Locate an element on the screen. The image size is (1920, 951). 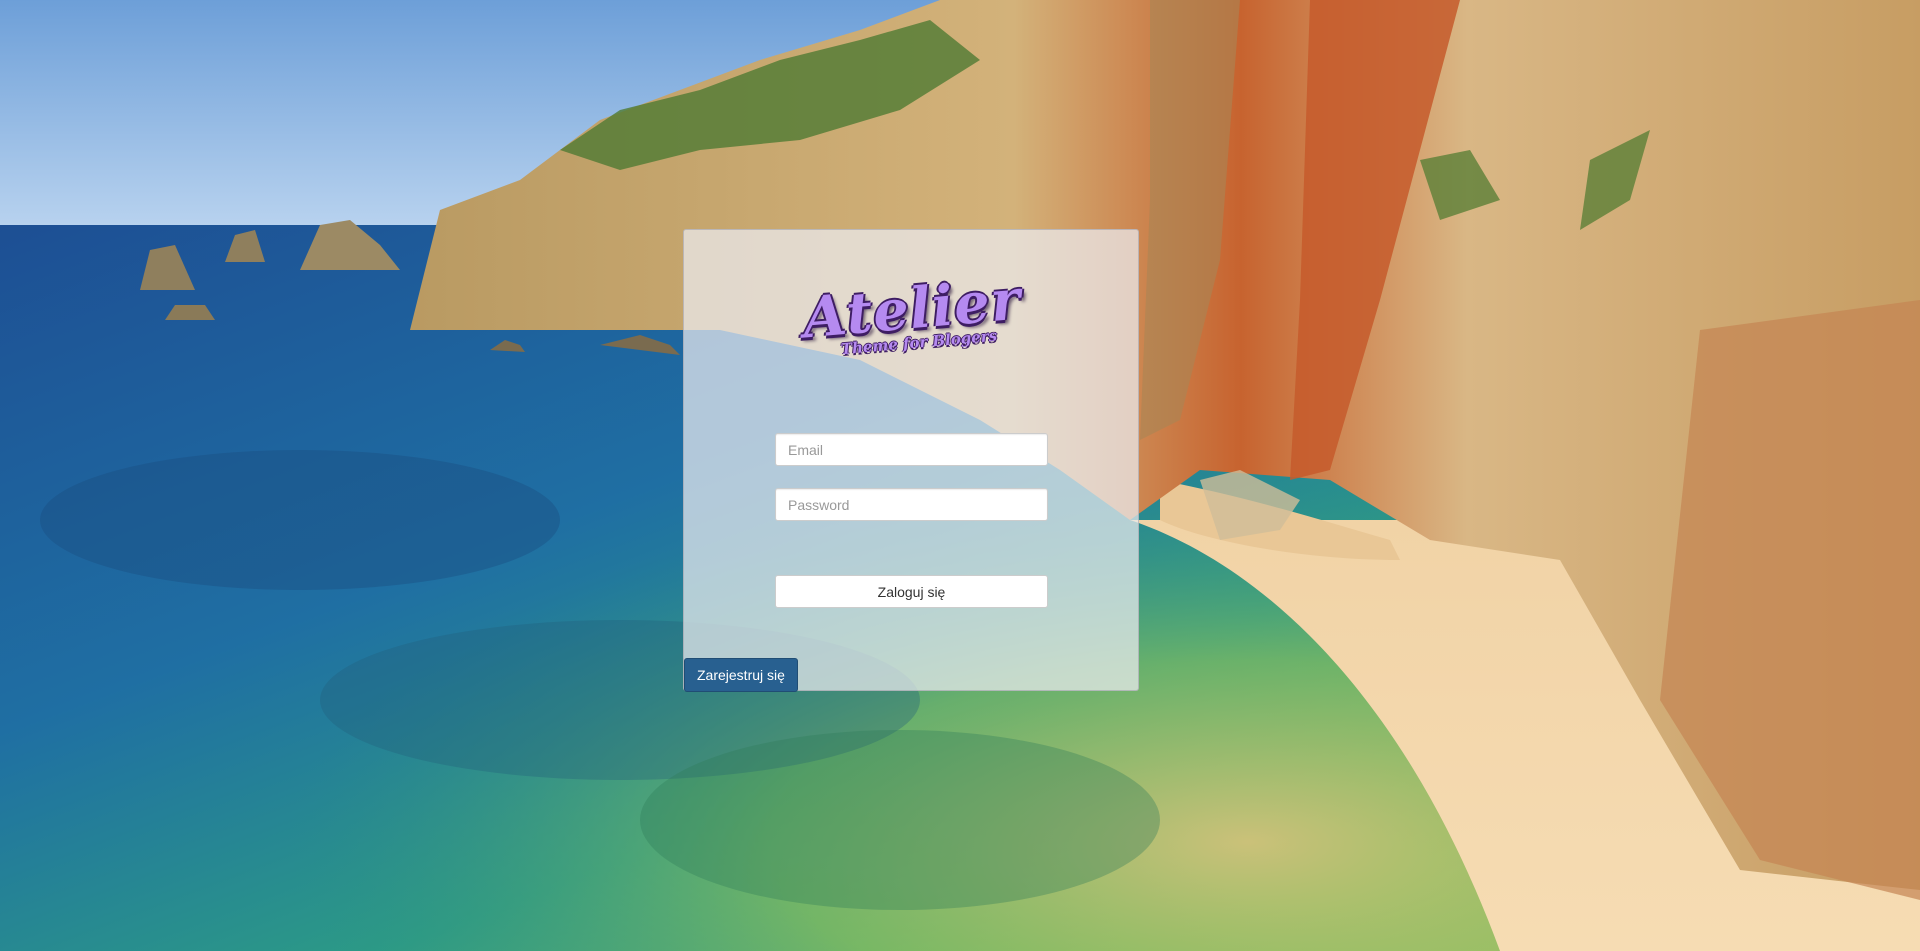
email-input is located at coordinates (911, 449).